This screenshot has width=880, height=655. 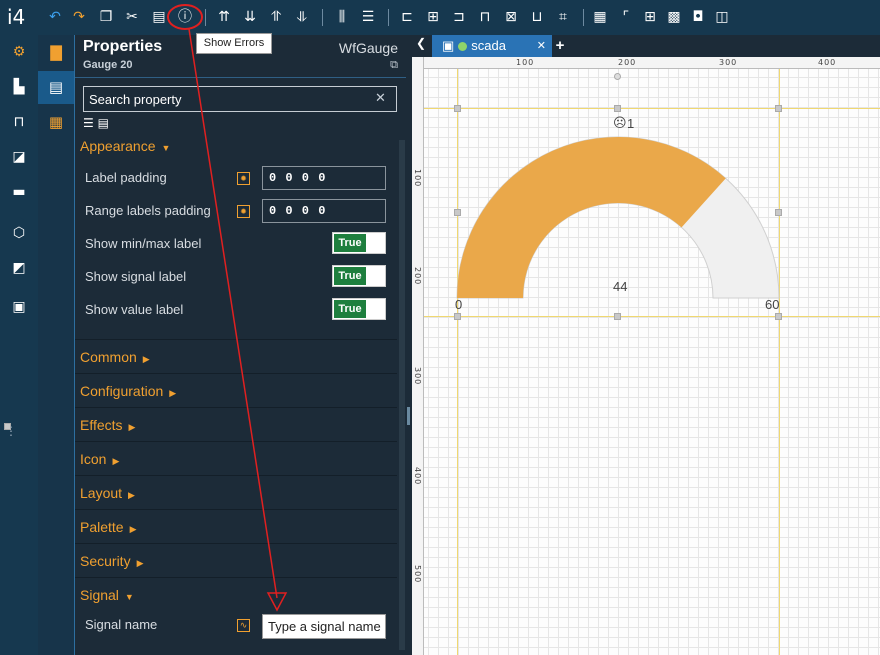 What do you see at coordinates (485, 17) in the screenshot?
I see `align-top-icon: ⊓` at bounding box center [485, 17].